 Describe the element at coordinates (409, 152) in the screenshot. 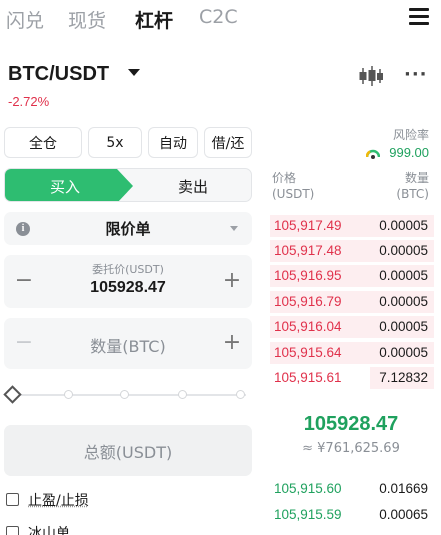

I see `risk-value: 999.00` at that location.